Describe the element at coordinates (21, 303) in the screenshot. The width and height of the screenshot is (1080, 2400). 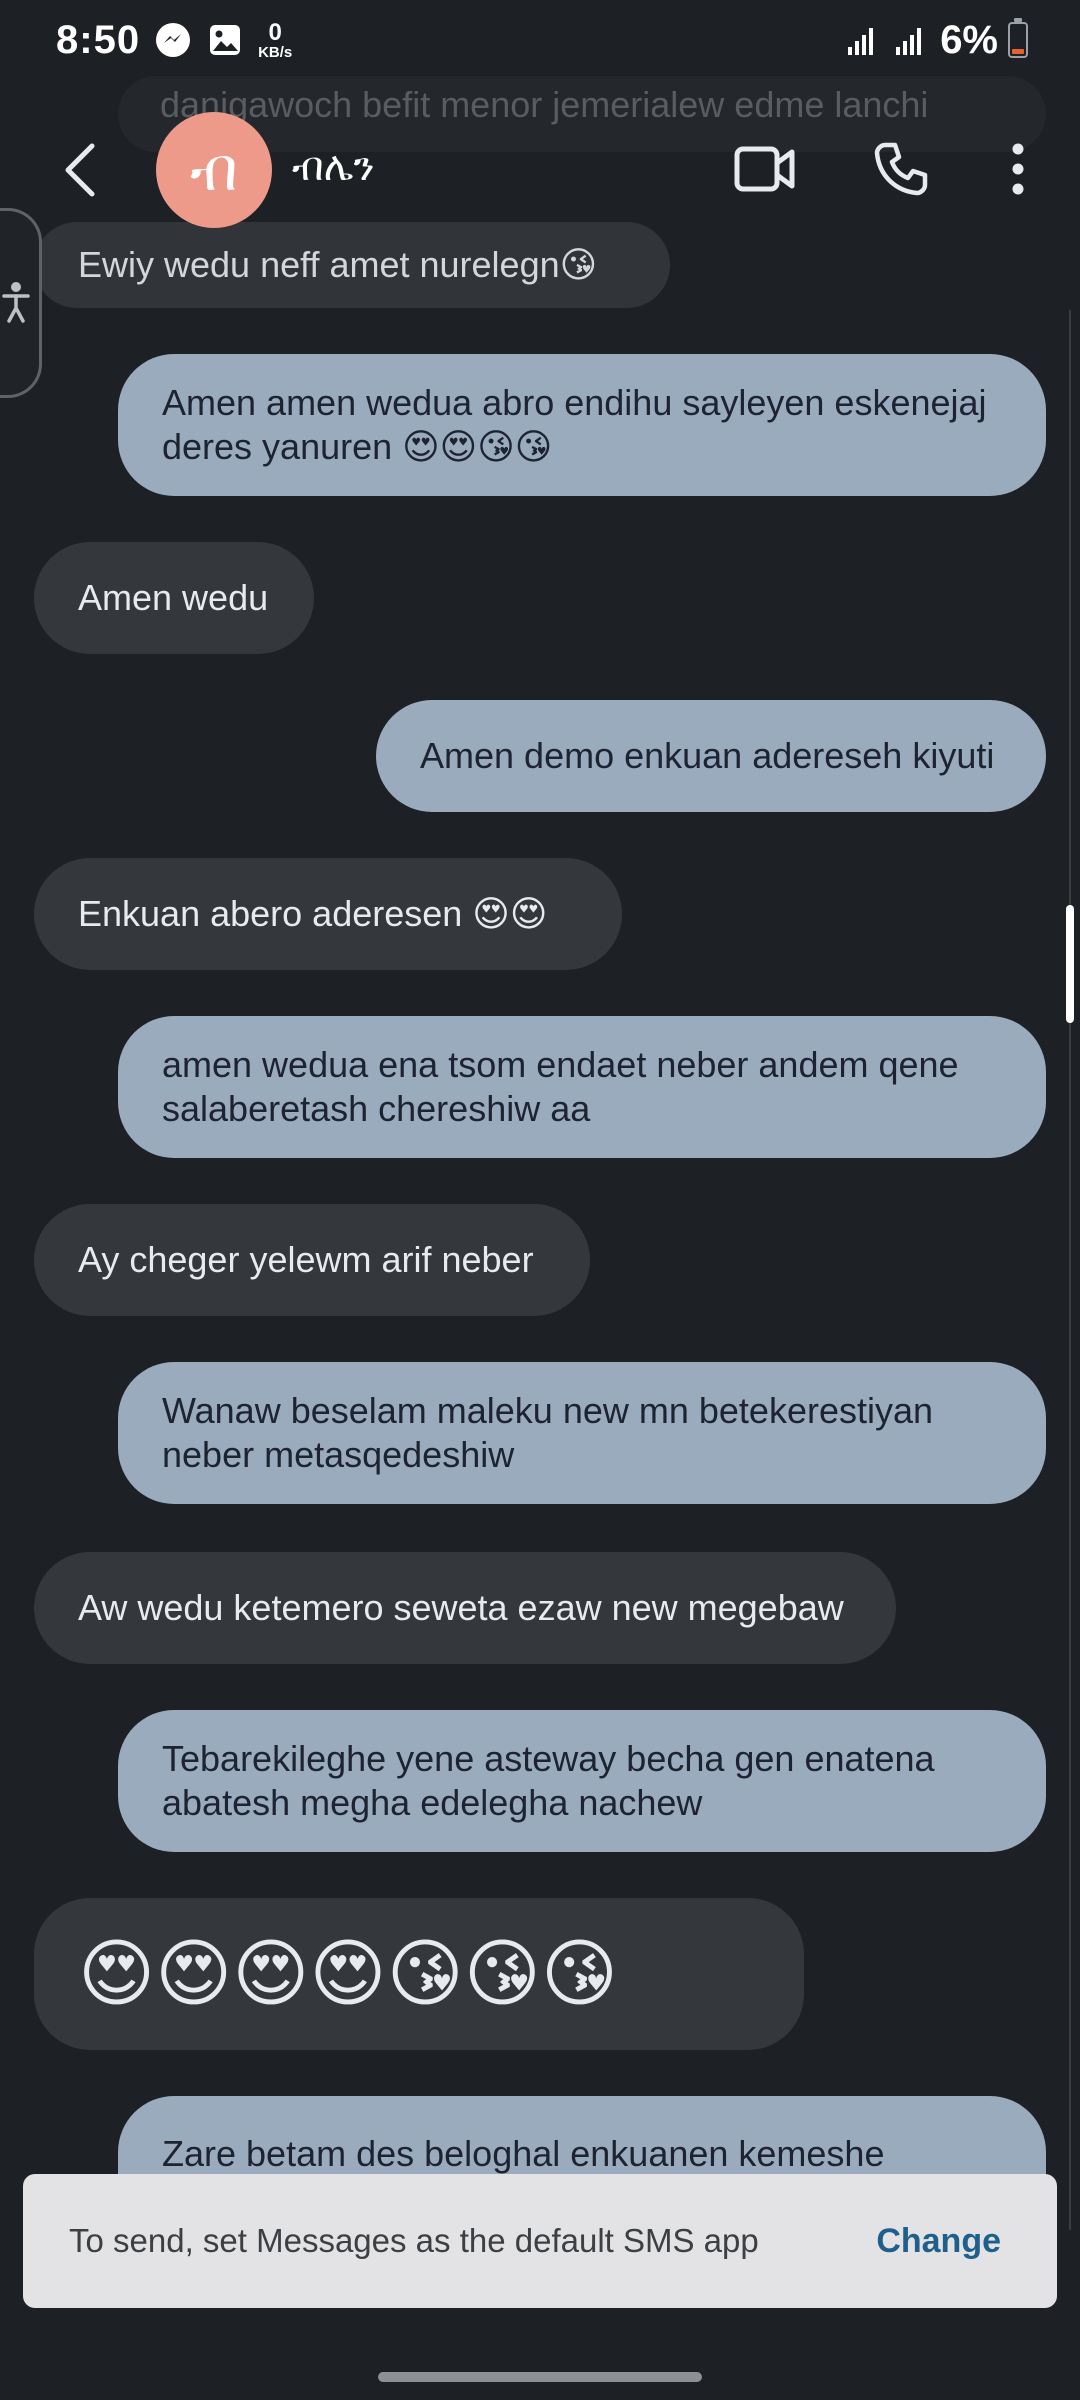
I see `accessibility-icon` at that location.